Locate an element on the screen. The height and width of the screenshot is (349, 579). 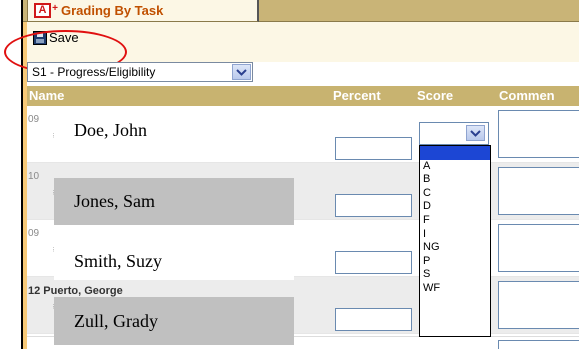
task-select: S1 - Progress/Eligibility is located at coordinates (140, 72).